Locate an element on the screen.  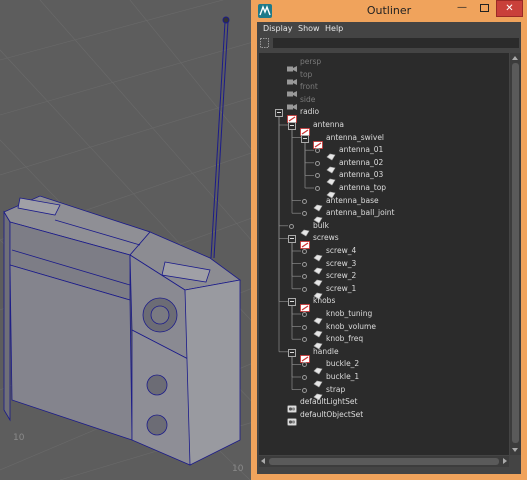
outliner-row: buckle_1 is located at coordinates (384, 379).